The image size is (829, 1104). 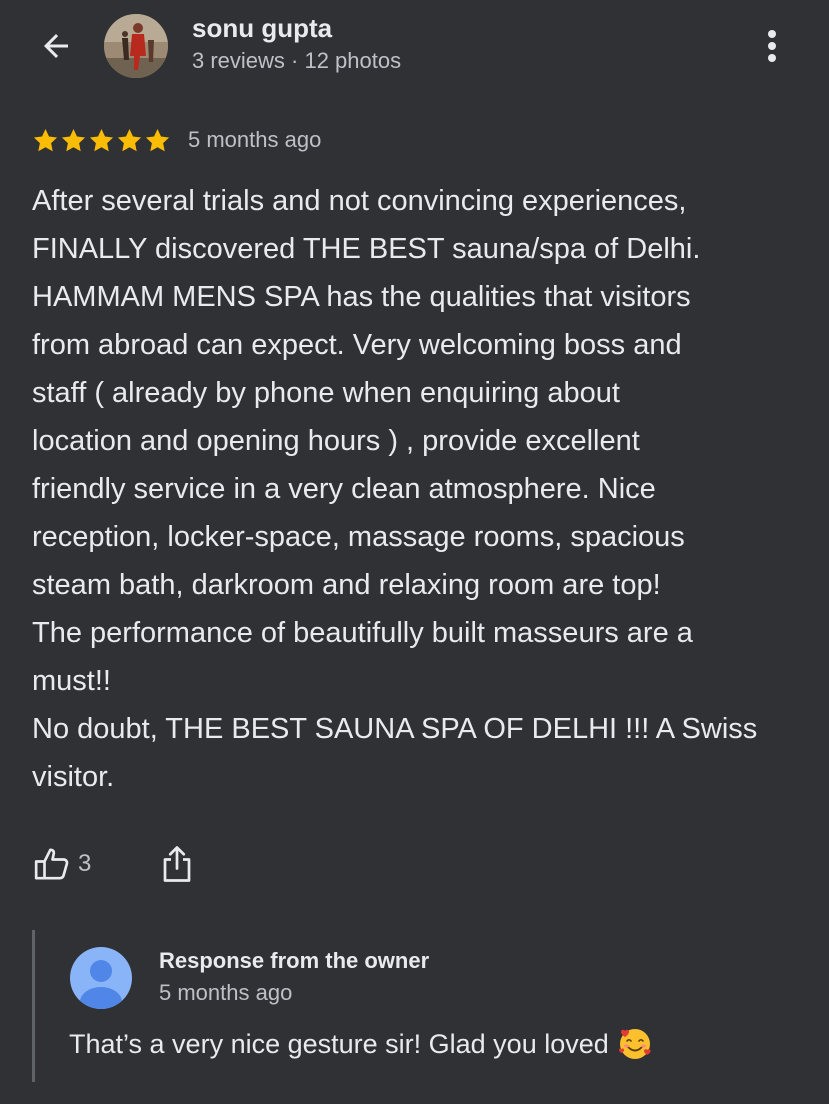 I want to click on reviewer-avatar, so click(x=136, y=46).